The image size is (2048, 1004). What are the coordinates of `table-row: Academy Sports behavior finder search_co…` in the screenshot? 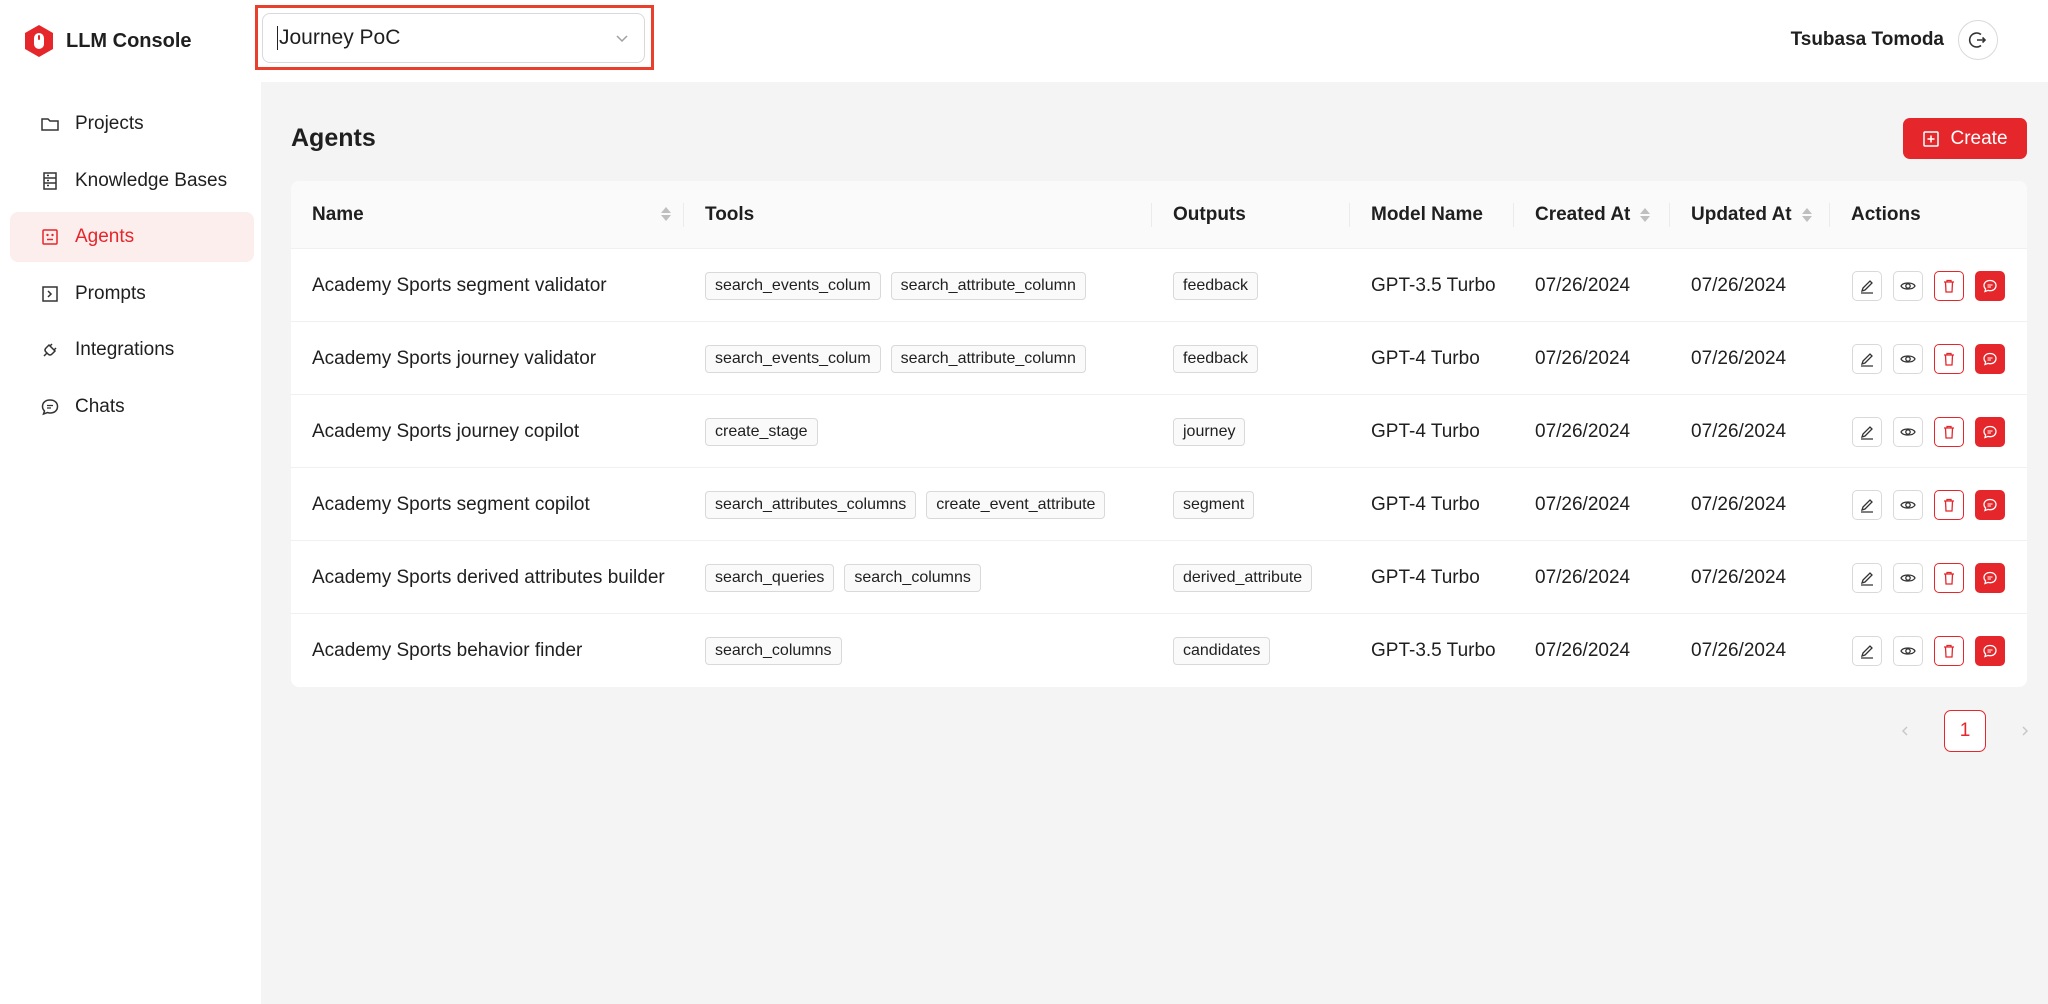 It's located at (1159, 650).